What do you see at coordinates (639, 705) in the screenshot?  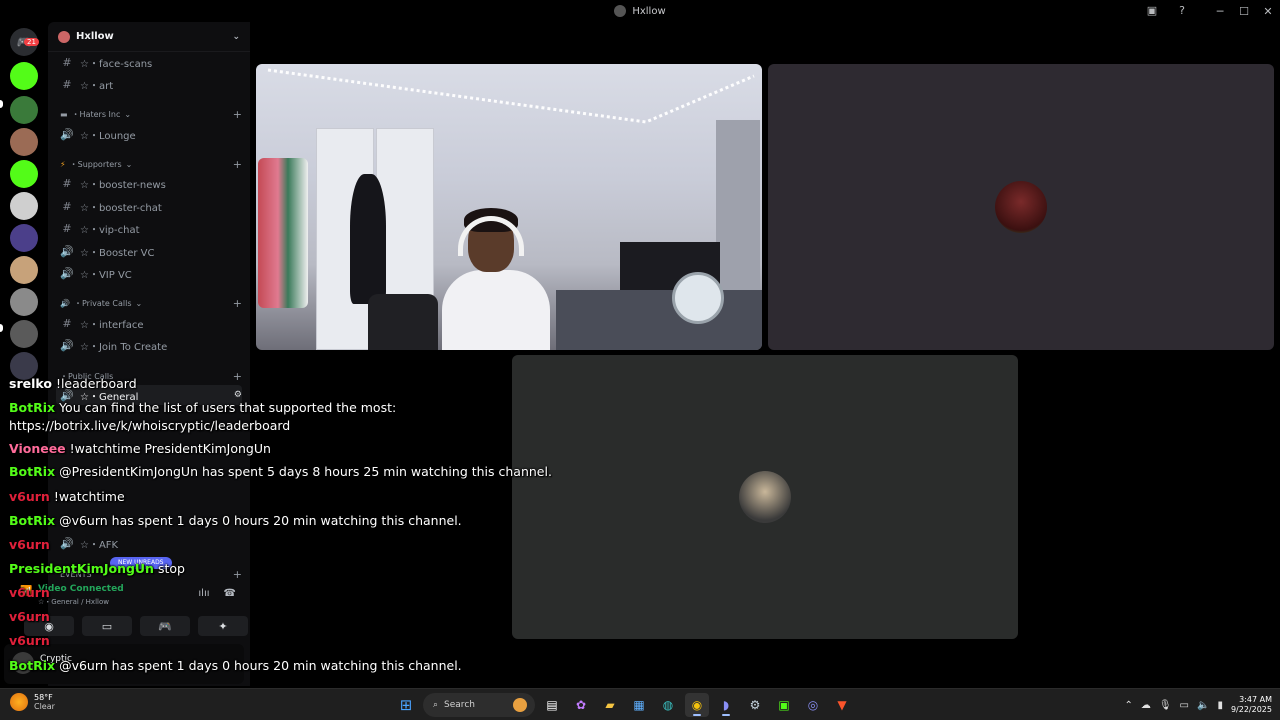 I see `store-icon: ▦` at bounding box center [639, 705].